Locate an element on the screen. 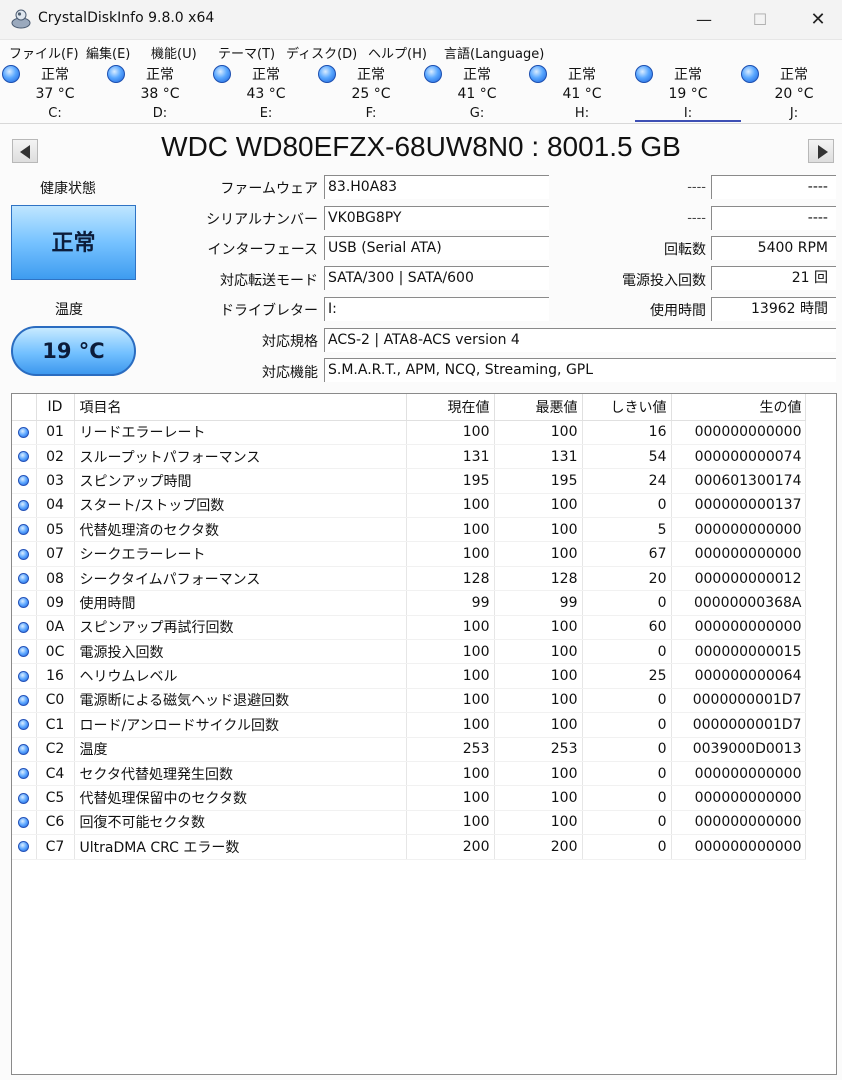 This screenshot has width=842, height=1080. drive-tab-e: 正常 43 °C E: is located at coordinates (266, 93).